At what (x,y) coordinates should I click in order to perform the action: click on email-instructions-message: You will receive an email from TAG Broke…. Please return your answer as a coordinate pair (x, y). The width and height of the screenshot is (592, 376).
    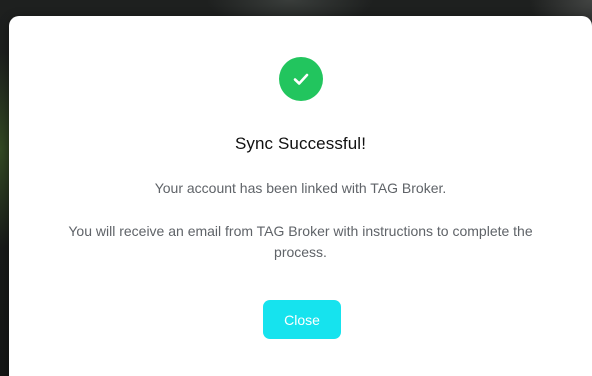
    Looking at the image, I should click on (300, 241).